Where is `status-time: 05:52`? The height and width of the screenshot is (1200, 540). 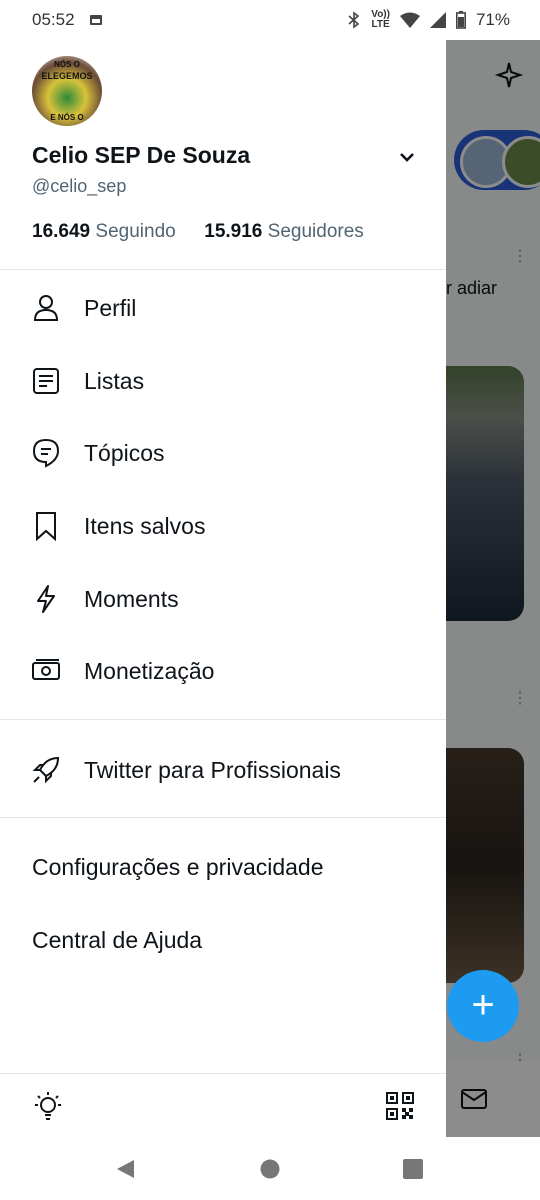
status-time: 05:52 is located at coordinates (53, 19).